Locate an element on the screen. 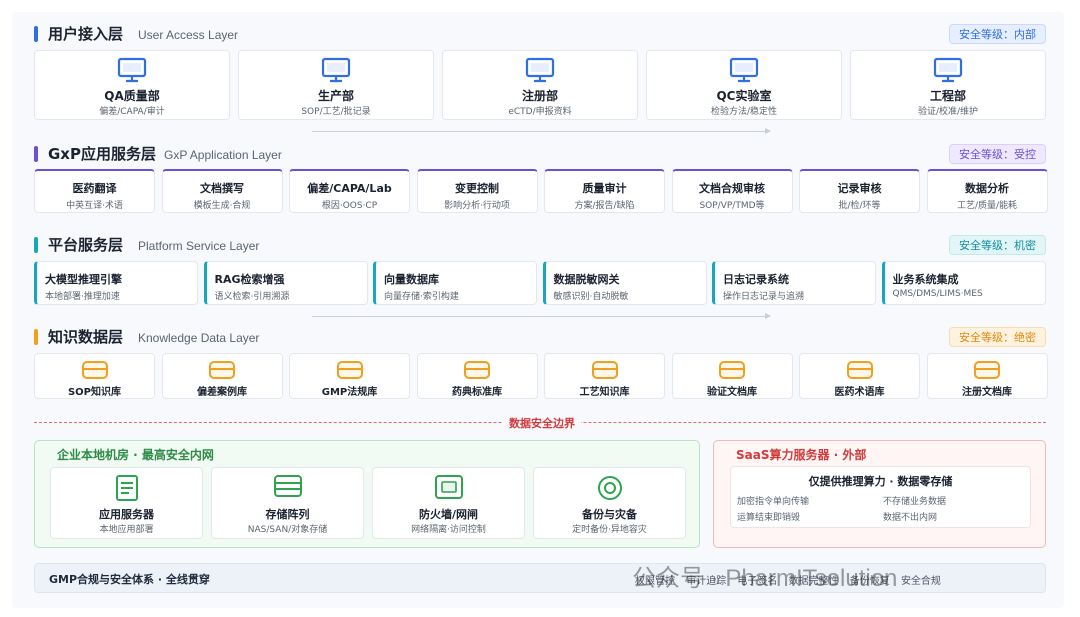 The height and width of the screenshot is (617, 1080). card-desc: 本地部署·推理加速 is located at coordinates (82, 297).